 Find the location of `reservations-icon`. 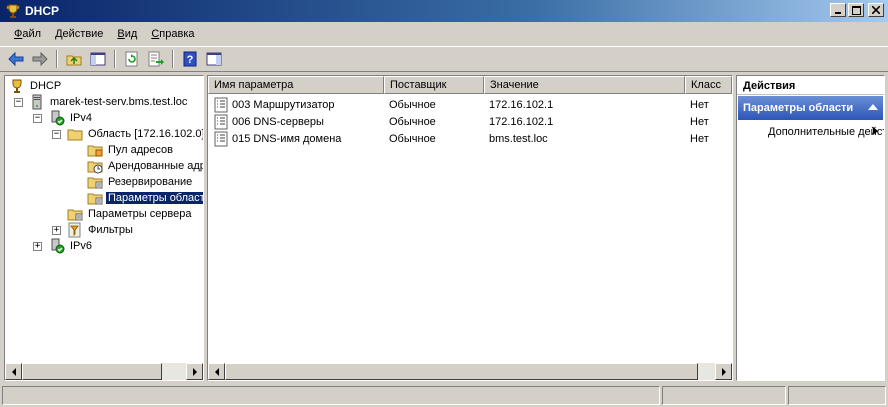

reservations-icon is located at coordinates (95, 183).